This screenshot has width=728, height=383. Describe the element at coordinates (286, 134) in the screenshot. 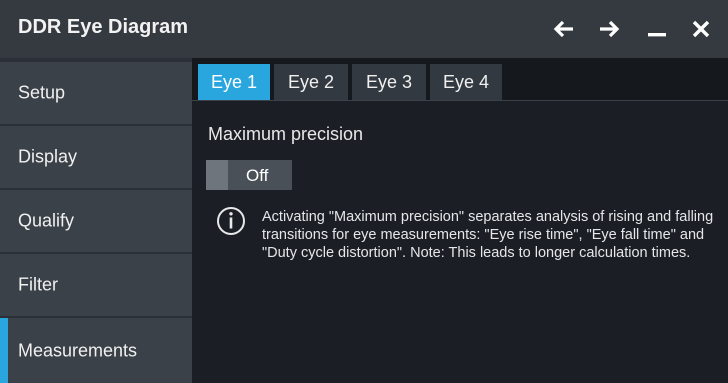

I see `maximum-precision-label: Maximum precision` at that location.